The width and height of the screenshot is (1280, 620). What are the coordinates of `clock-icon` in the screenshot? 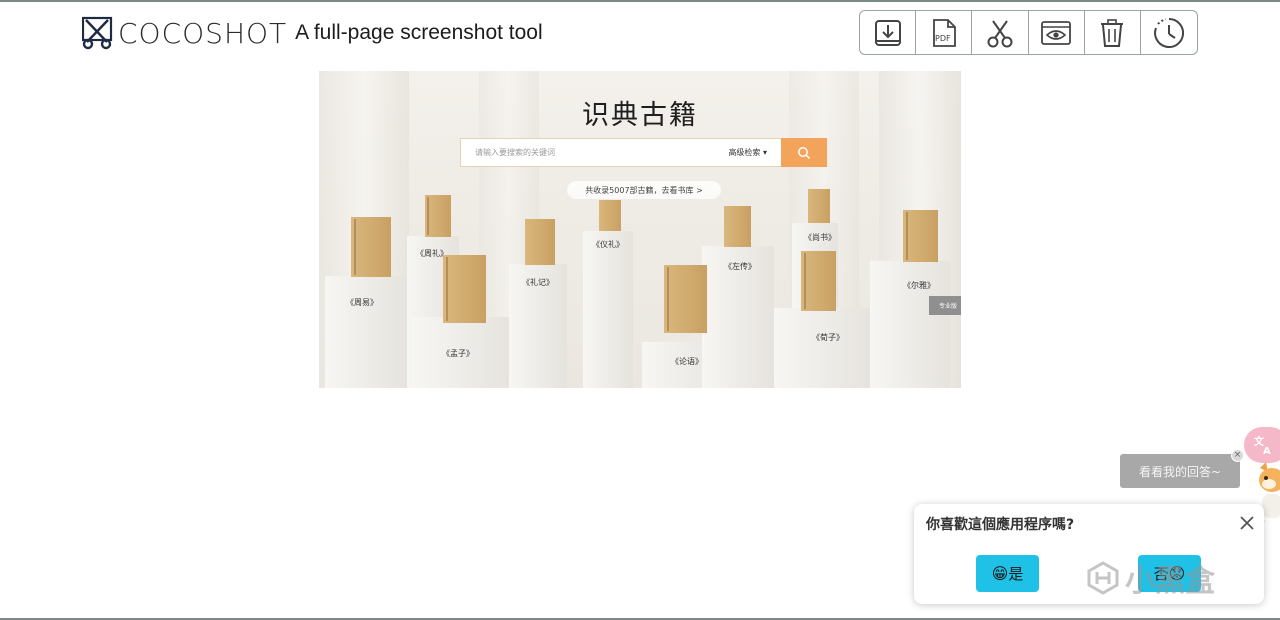 It's located at (1169, 32).